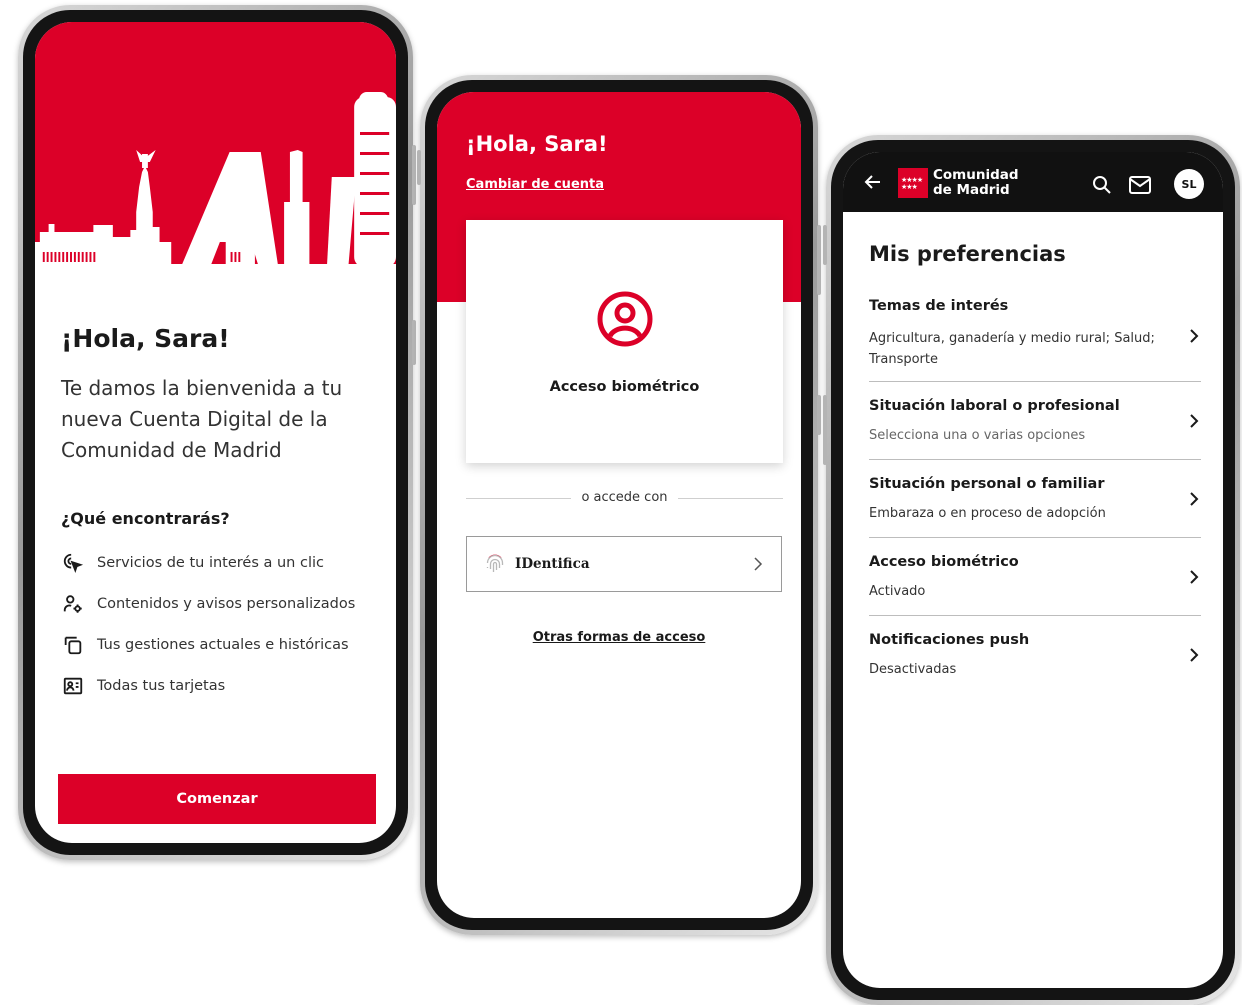 The image size is (1242, 1005). What do you see at coordinates (73, 604) in the screenshot?
I see `user-settings-icon` at bounding box center [73, 604].